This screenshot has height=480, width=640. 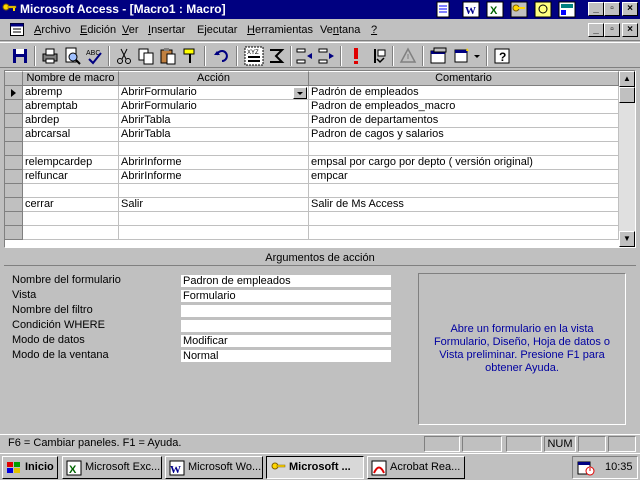 What do you see at coordinates (166, 30) in the screenshot?
I see `menu-insertar: Insertar` at bounding box center [166, 30].